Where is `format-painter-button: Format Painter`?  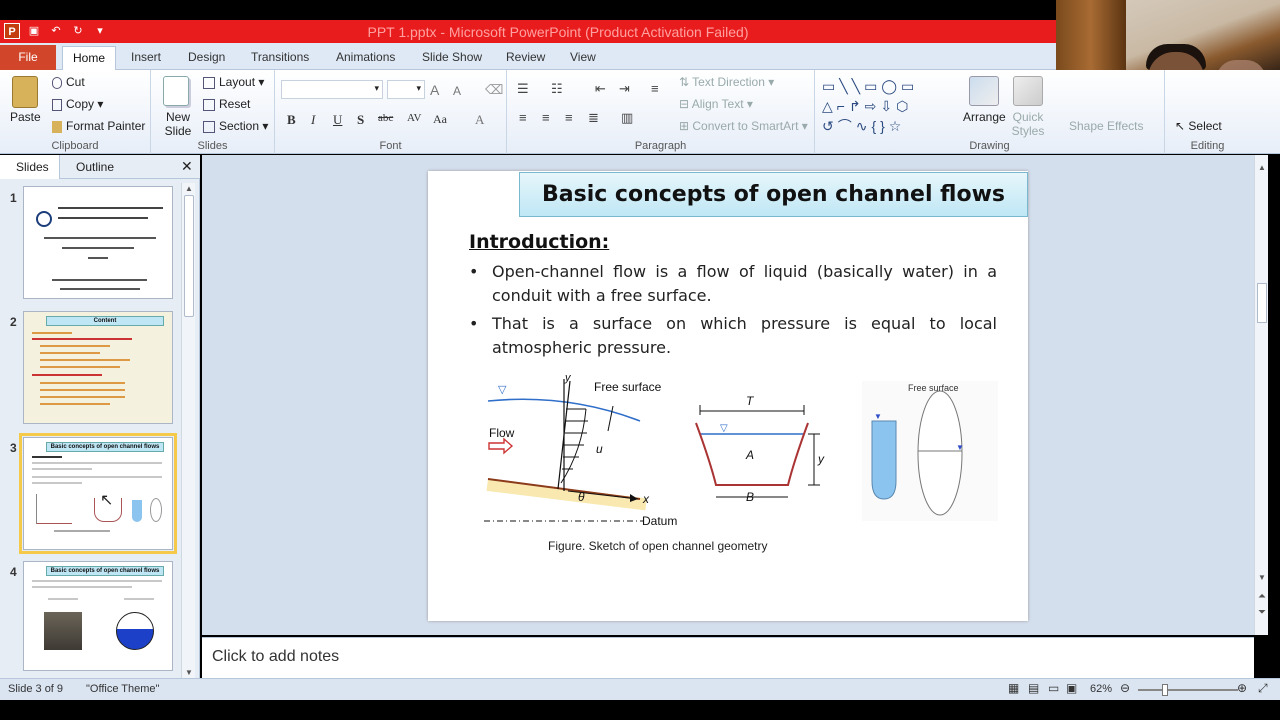 format-painter-button: Format Painter is located at coordinates (98, 126).